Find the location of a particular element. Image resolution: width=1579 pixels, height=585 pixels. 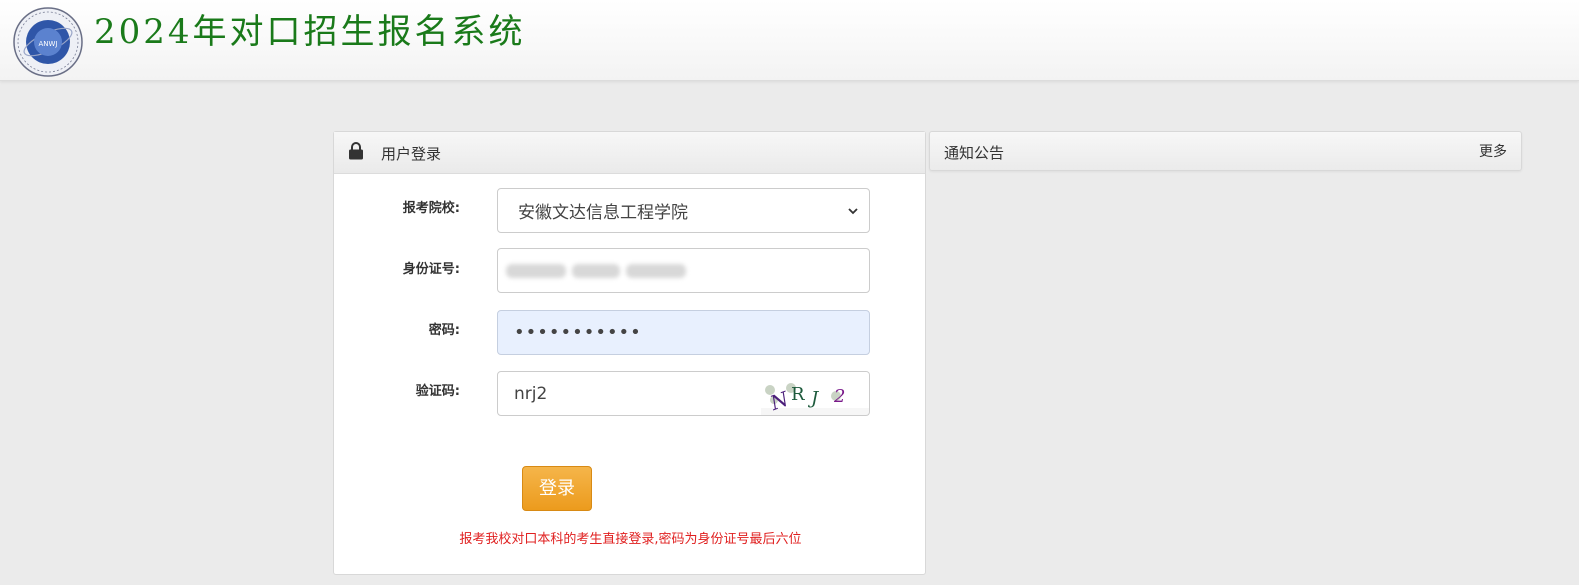

captcha-input: nrj2 is located at coordinates (629, 393).